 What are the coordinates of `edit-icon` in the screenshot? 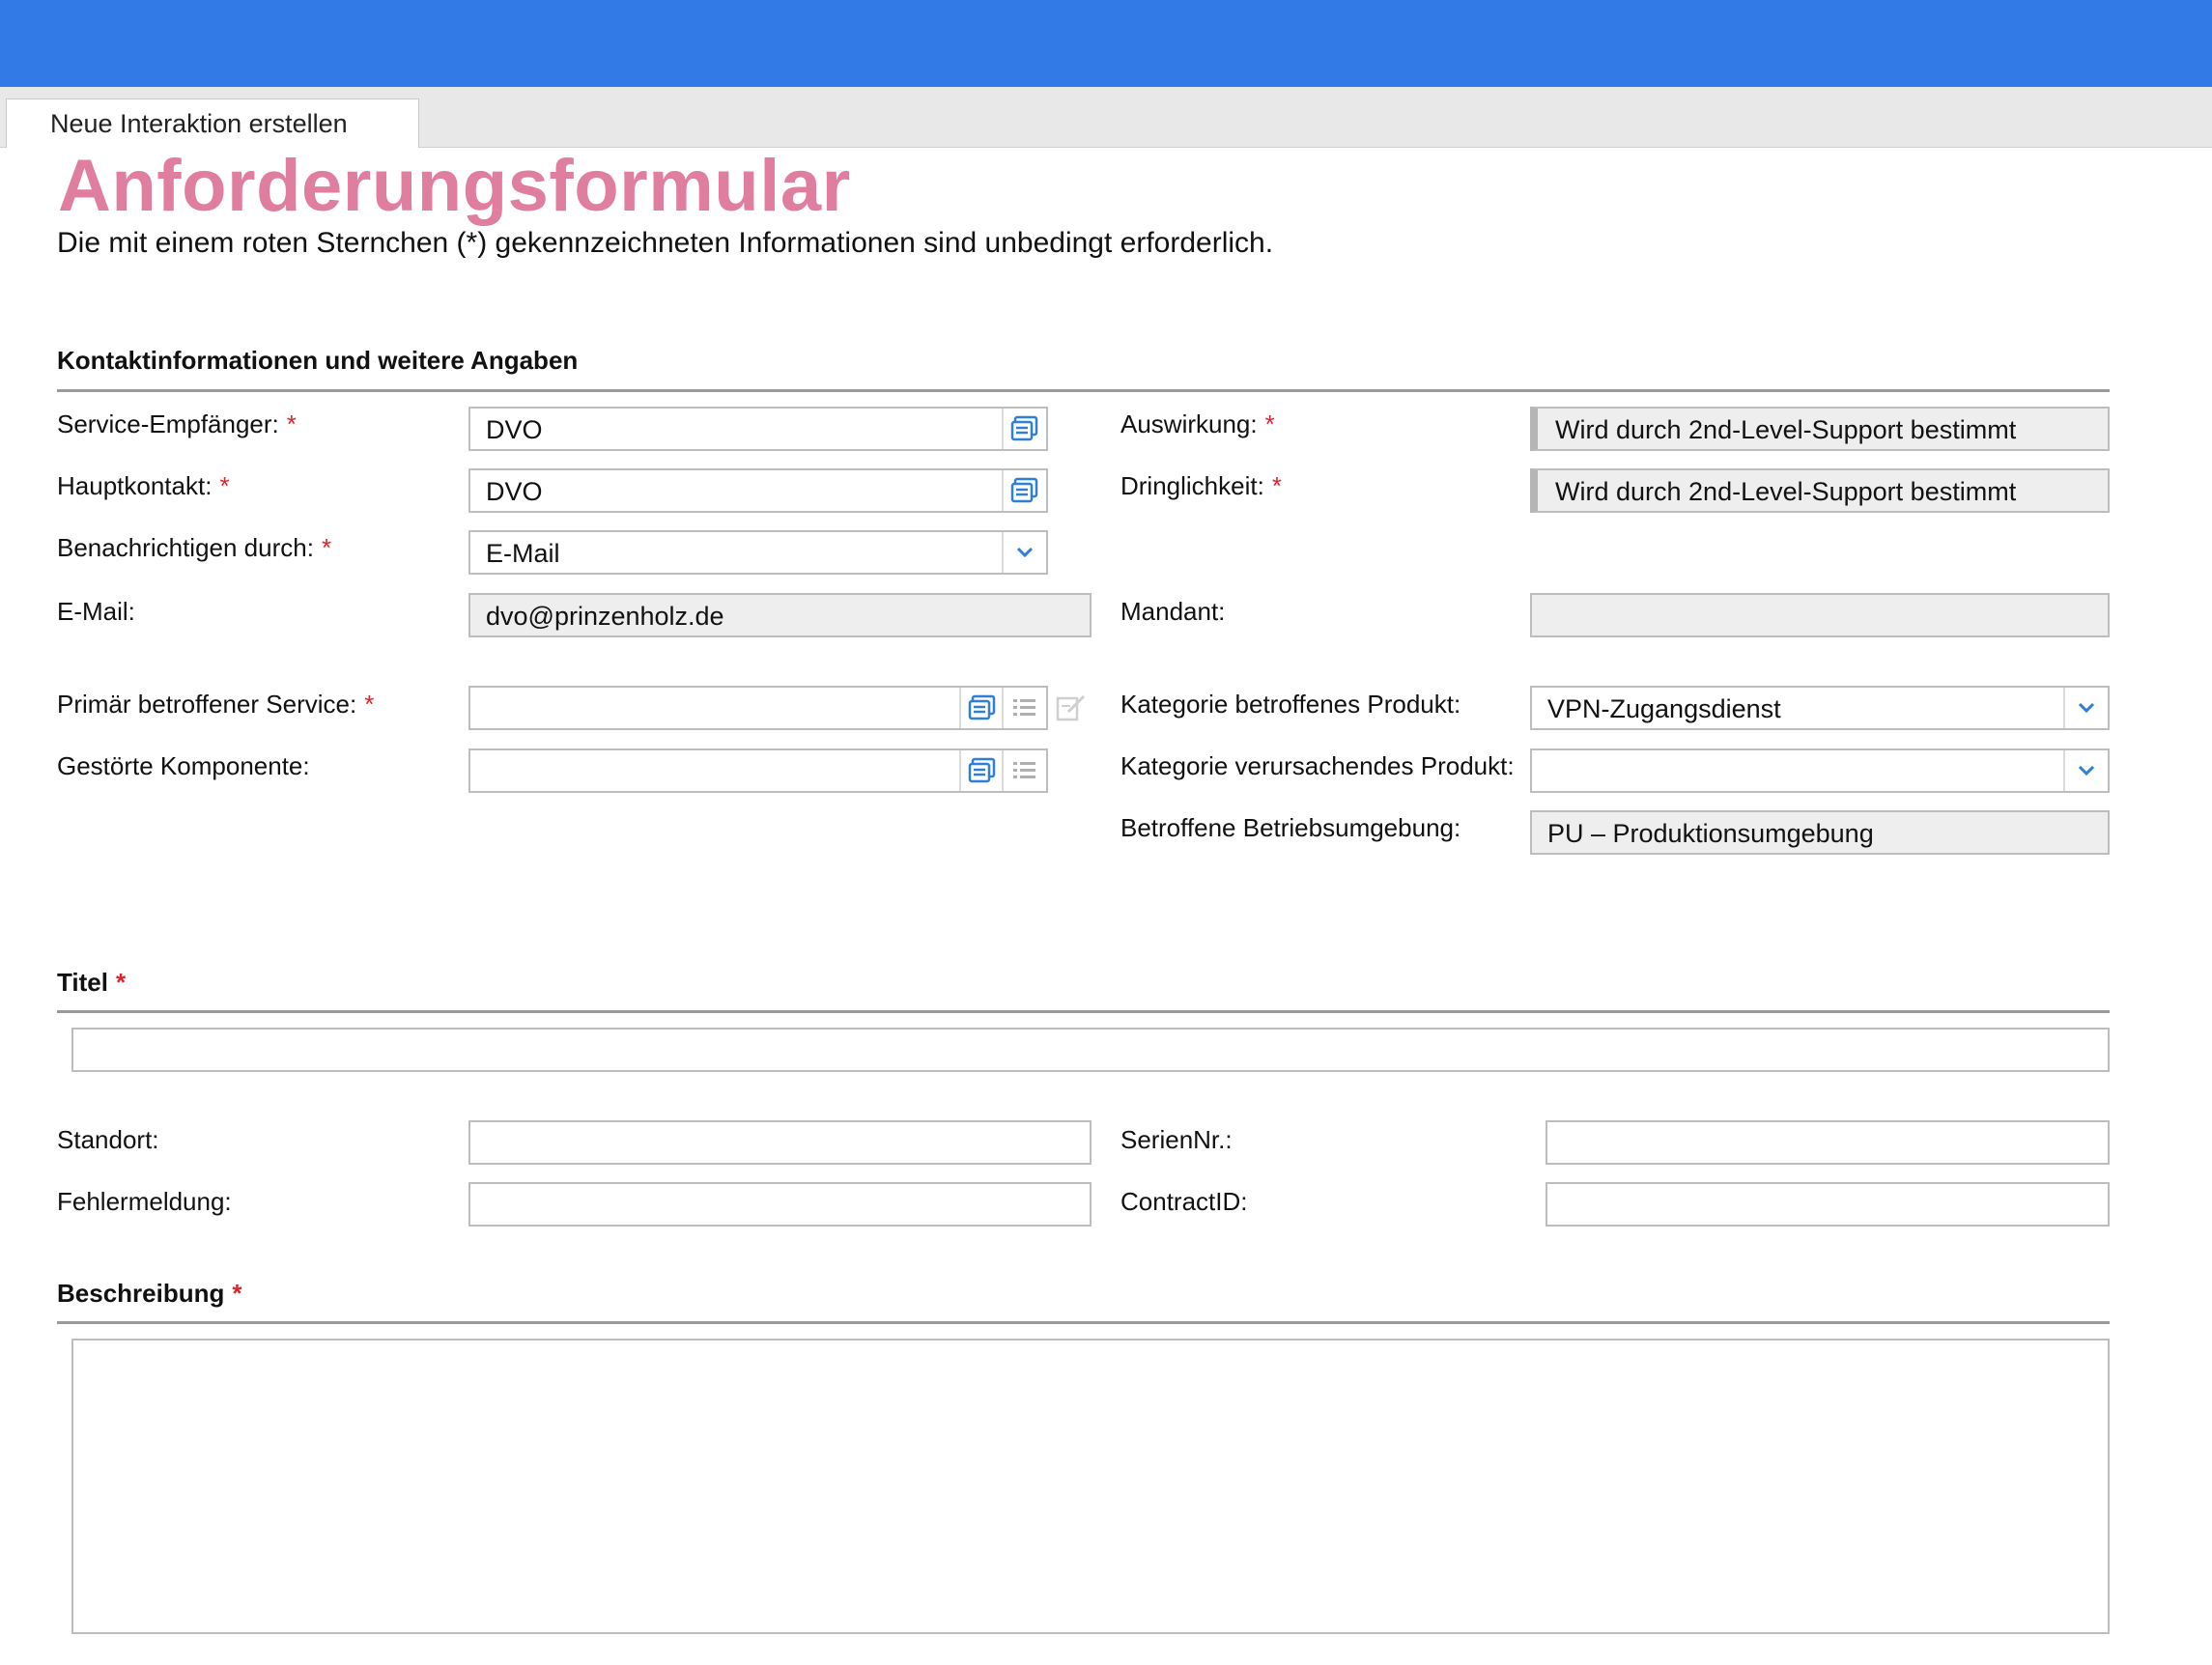 It's located at (1071, 708).